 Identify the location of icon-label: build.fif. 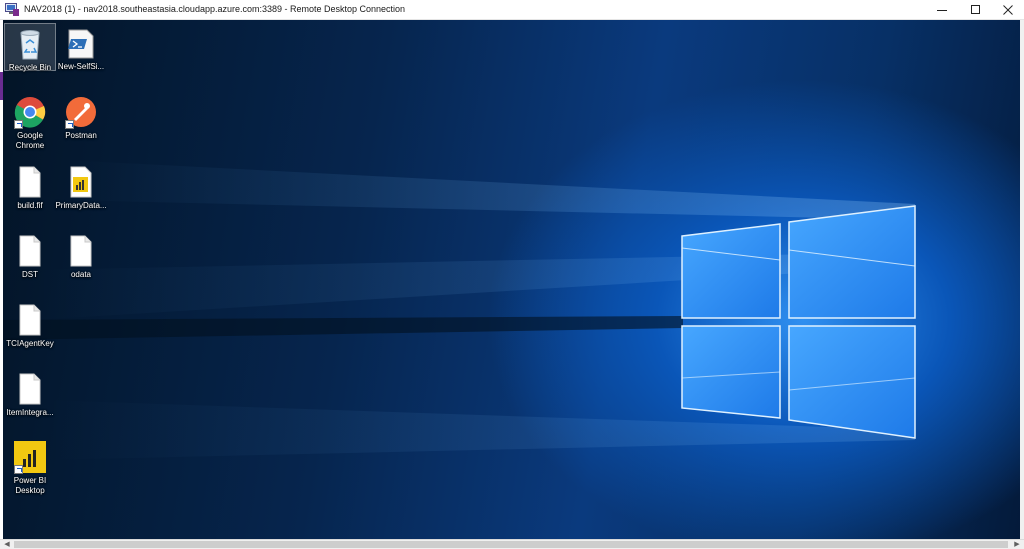
(30, 205).